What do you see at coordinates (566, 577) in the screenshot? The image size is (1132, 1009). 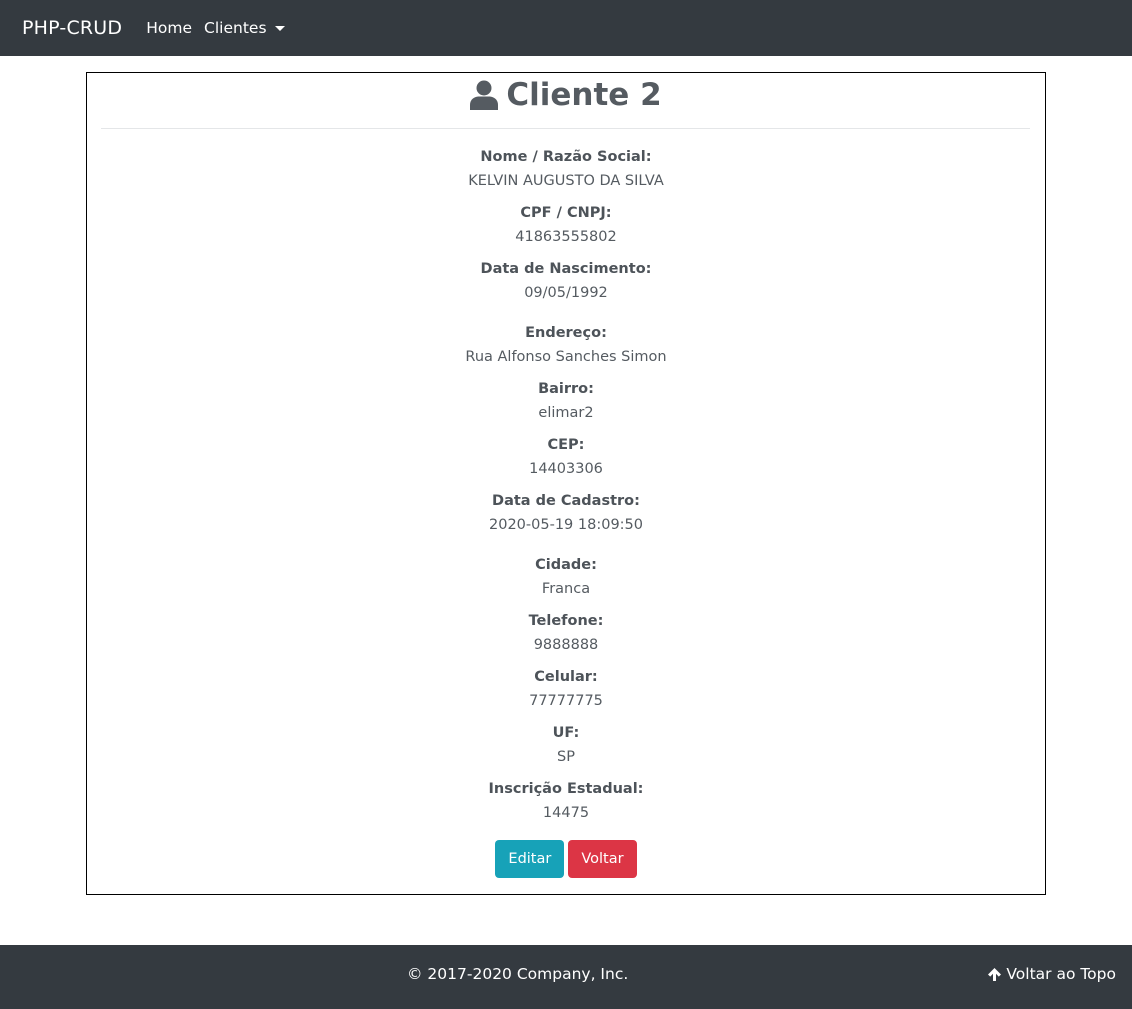 I see `field-cidade: Cidade: Franca` at bounding box center [566, 577].